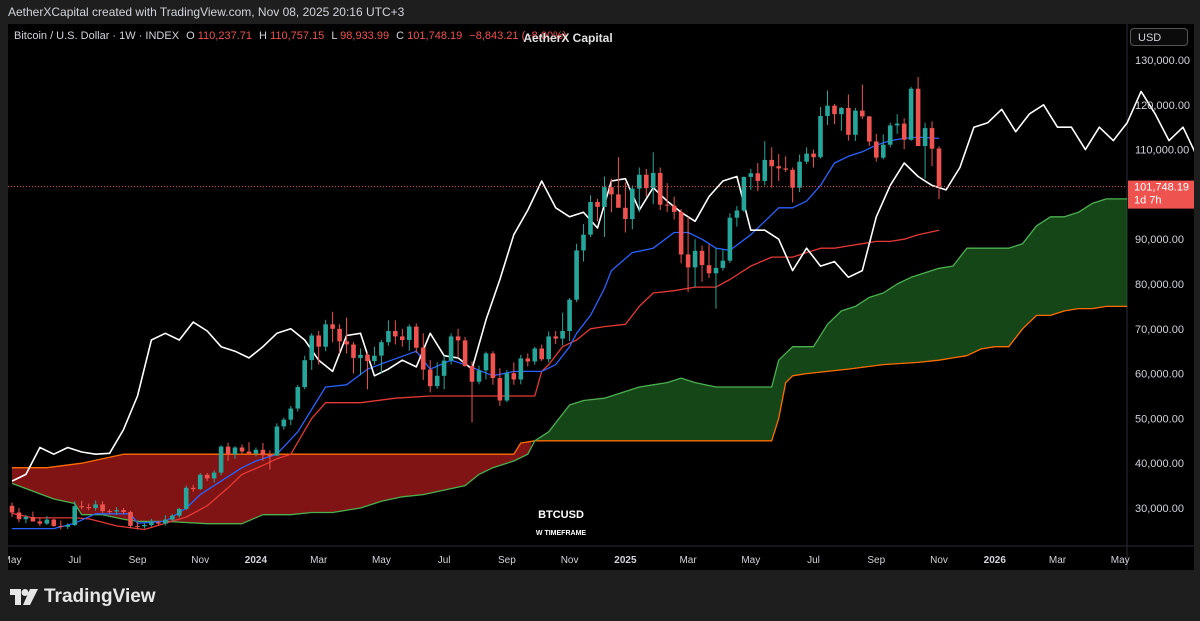 This screenshot has width=1200, height=621. Describe the element at coordinates (400, 36) in the screenshot. I see `legend-close-label: C` at that location.